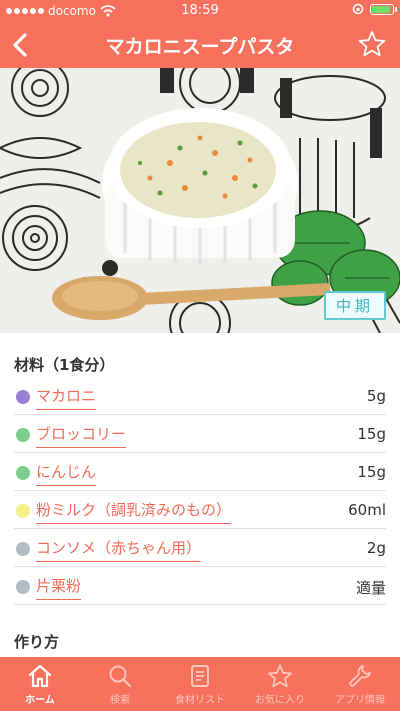 This screenshot has width=400, height=711. Describe the element at coordinates (280, 700) in the screenshot. I see `tab-label: お気に入り` at that location.